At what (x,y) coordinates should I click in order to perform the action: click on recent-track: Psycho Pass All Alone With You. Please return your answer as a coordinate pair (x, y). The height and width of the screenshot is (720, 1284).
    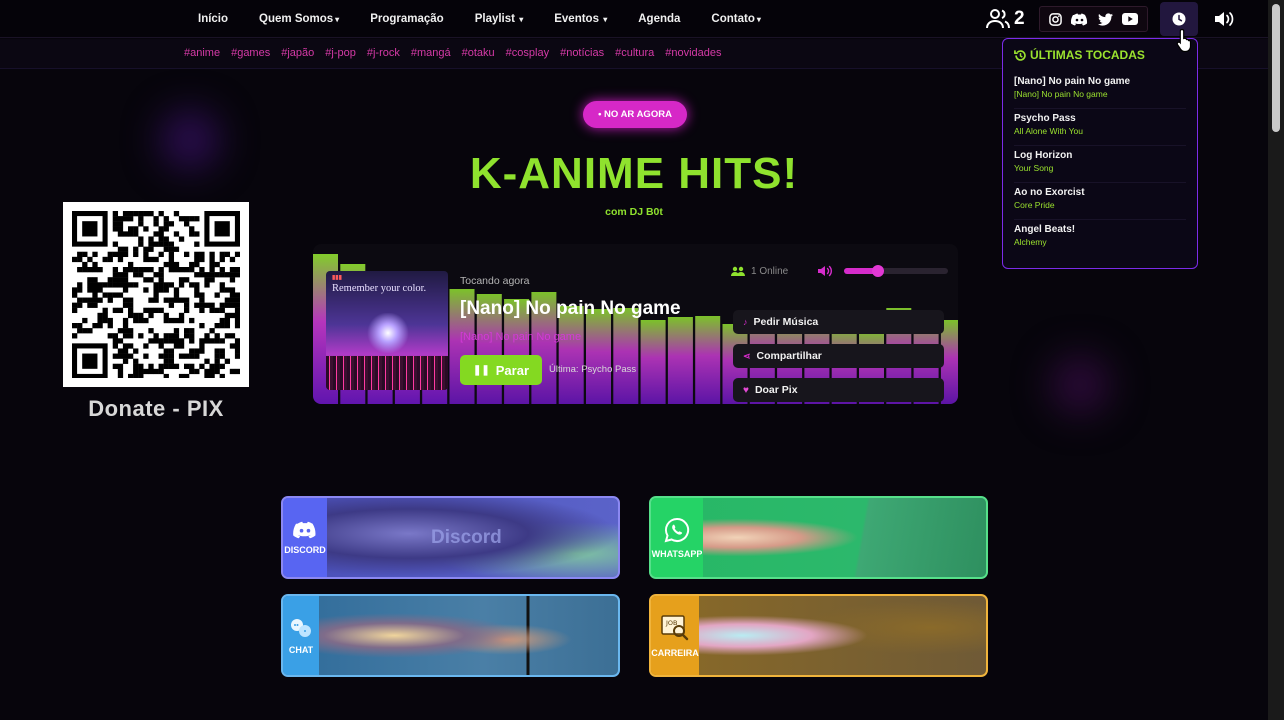
    Looking at the image, I should click on (1100, 127).